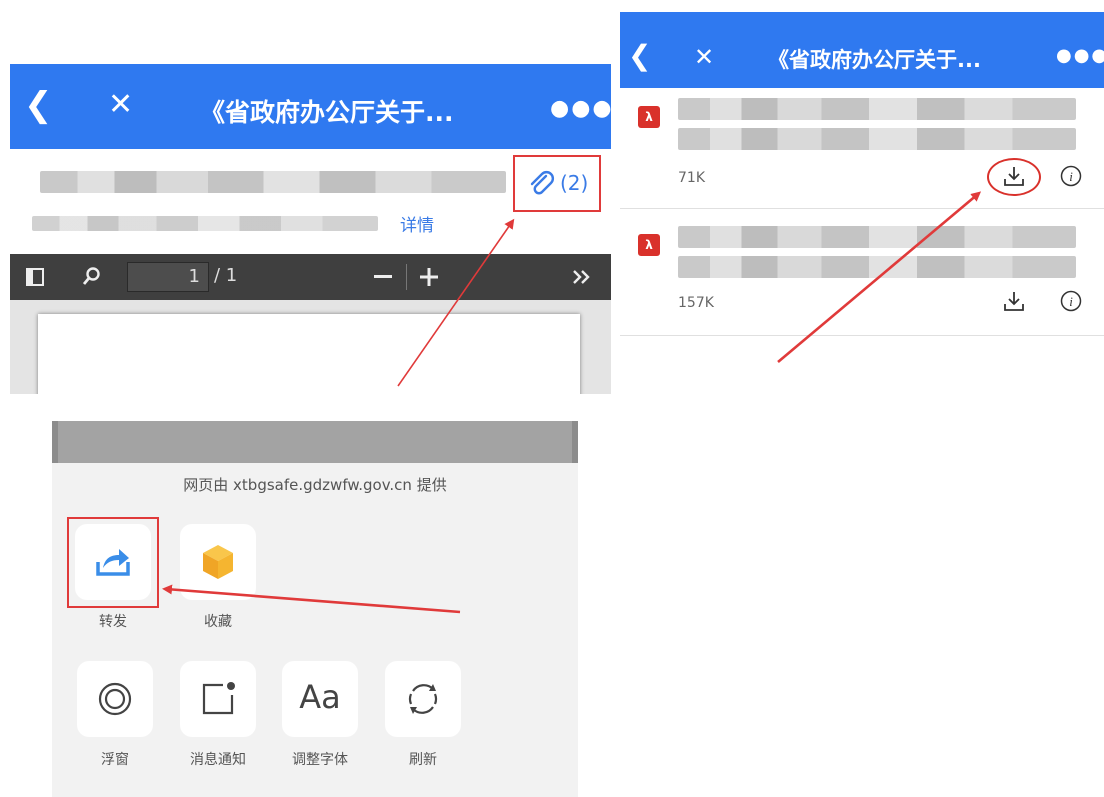 The image size is (1104, 797). I want to click on file-size: 157K, so click(696, 303).